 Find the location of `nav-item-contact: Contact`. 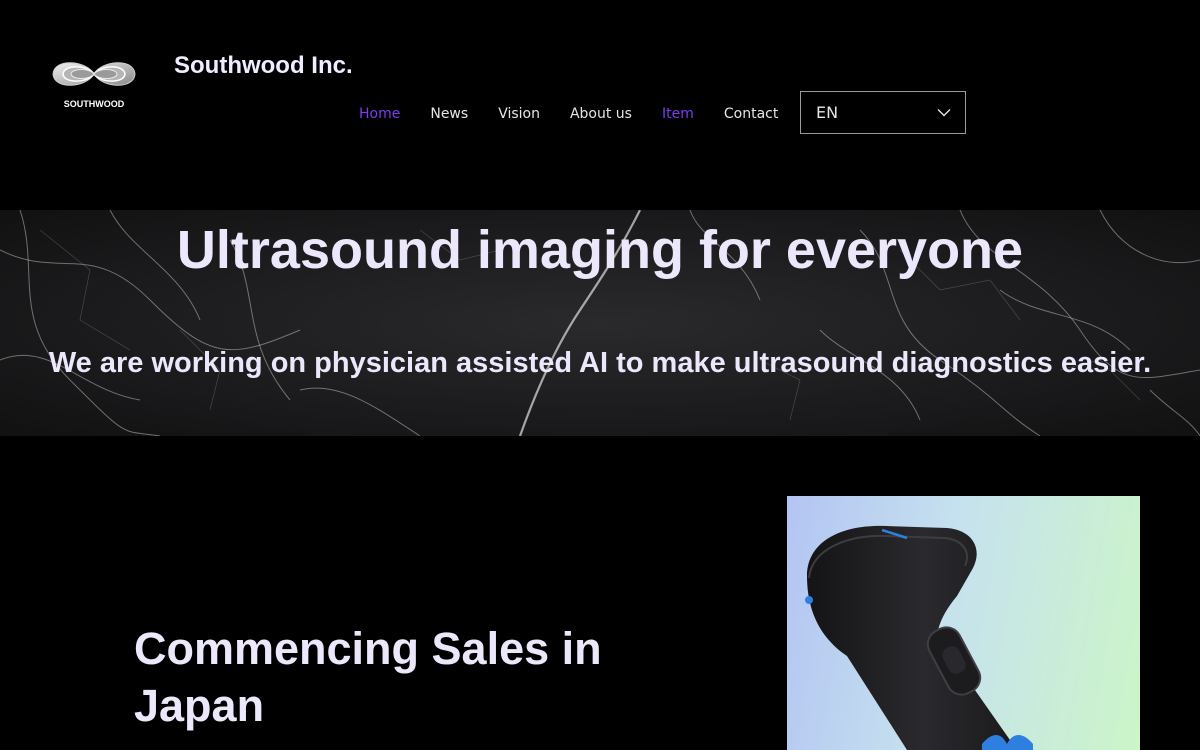

nav-item-contact: Contact is located at coordinates (751, 114).